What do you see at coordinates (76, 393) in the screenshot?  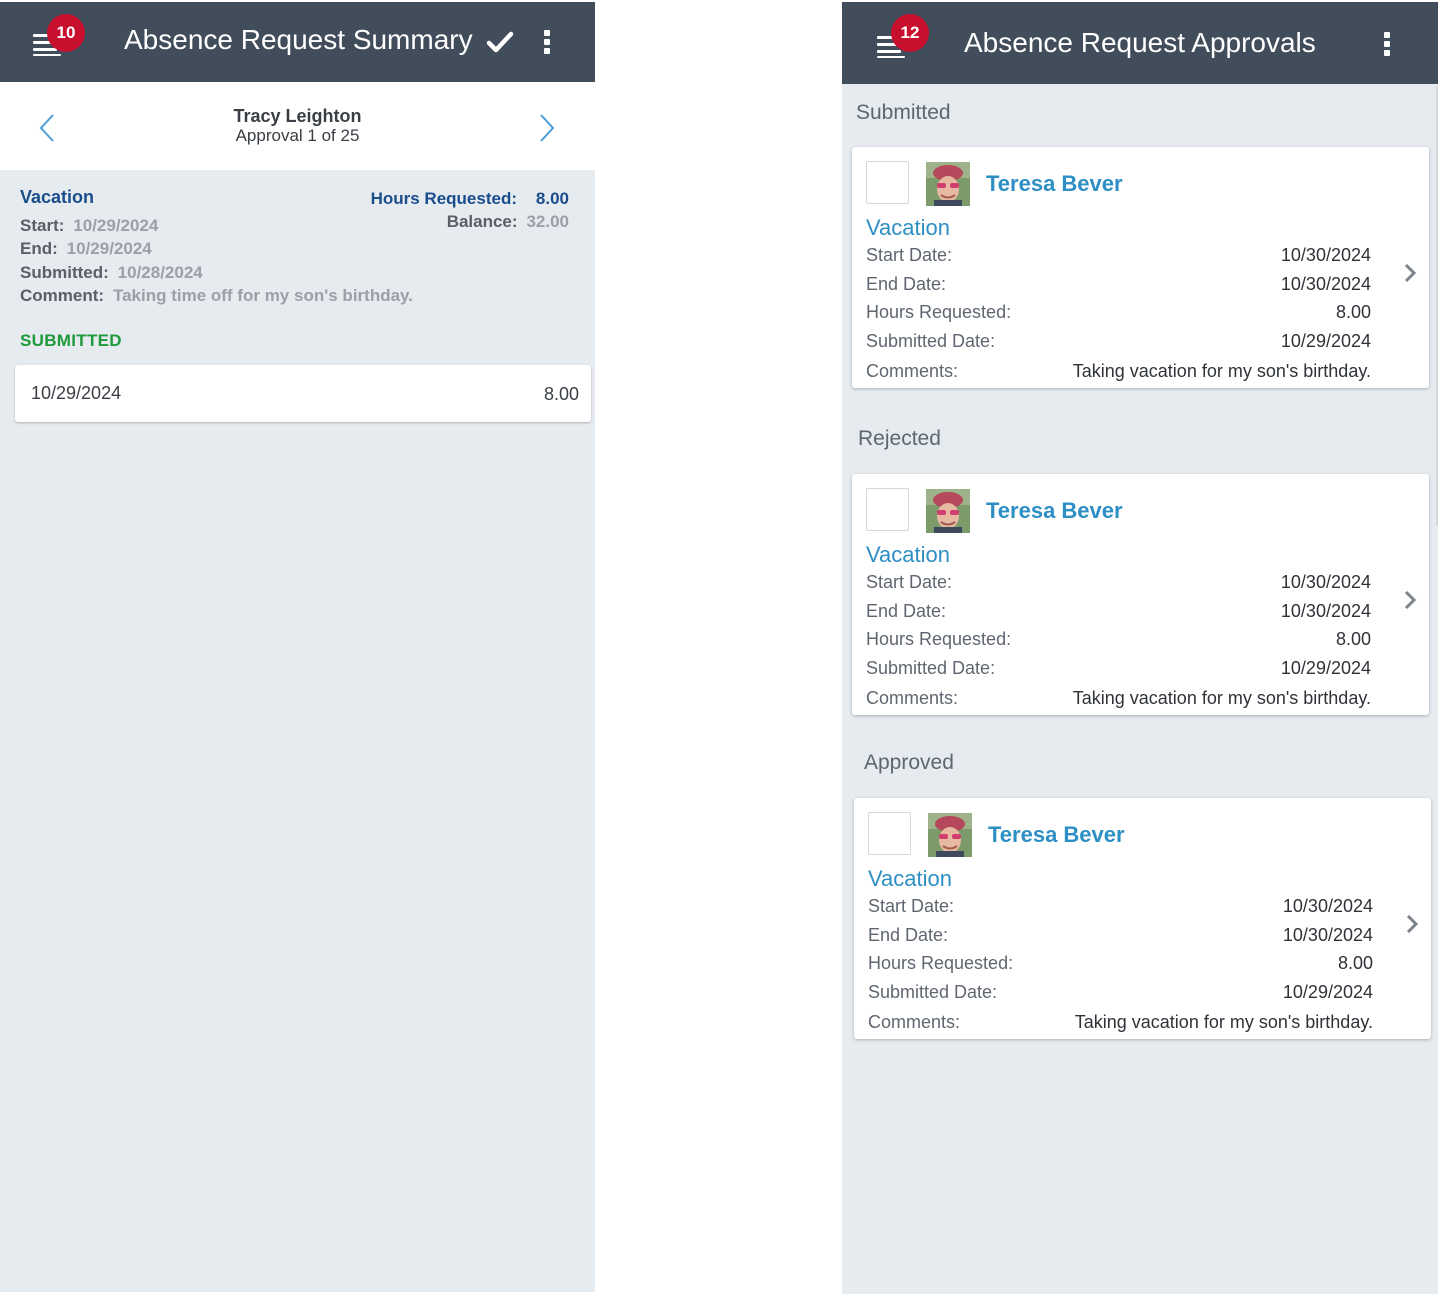 I see `day-date: 10/29/2024` at bounding box center [76, 393].